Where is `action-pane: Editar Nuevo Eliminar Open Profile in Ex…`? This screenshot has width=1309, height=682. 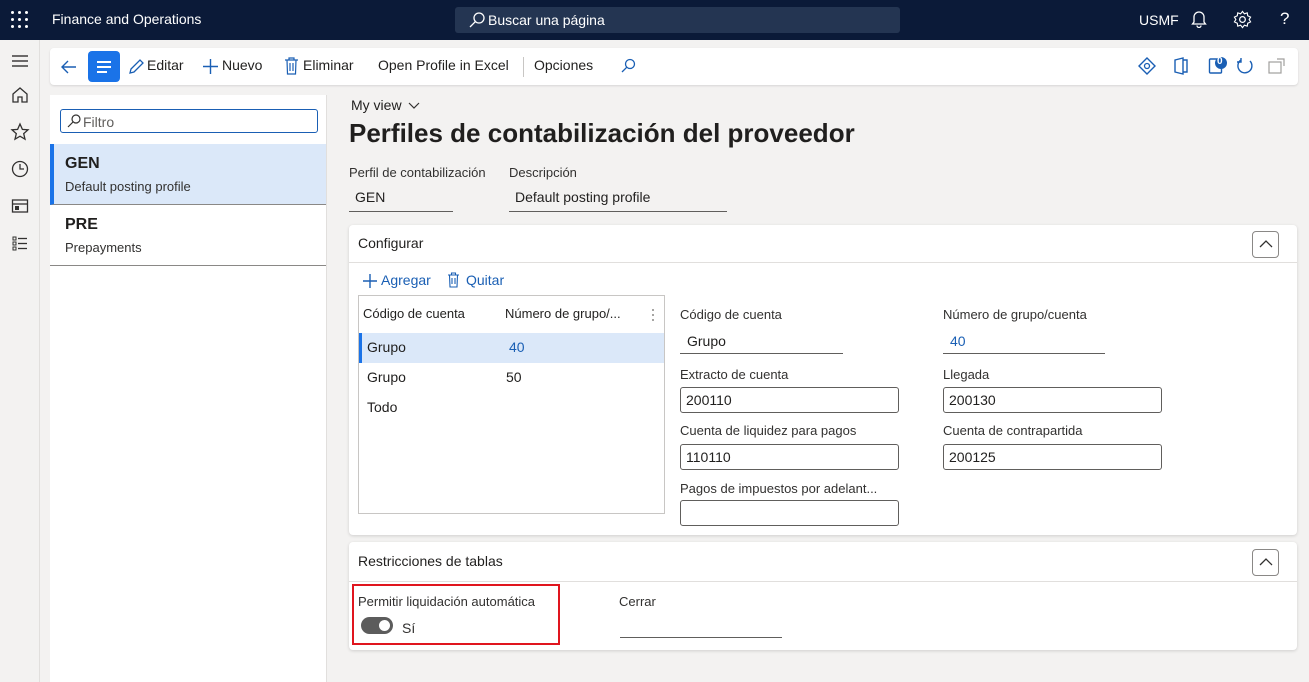
action-pane: Editar Nuevo Eliminar Open Profile in Ex… is located at coordinates (674, 66).